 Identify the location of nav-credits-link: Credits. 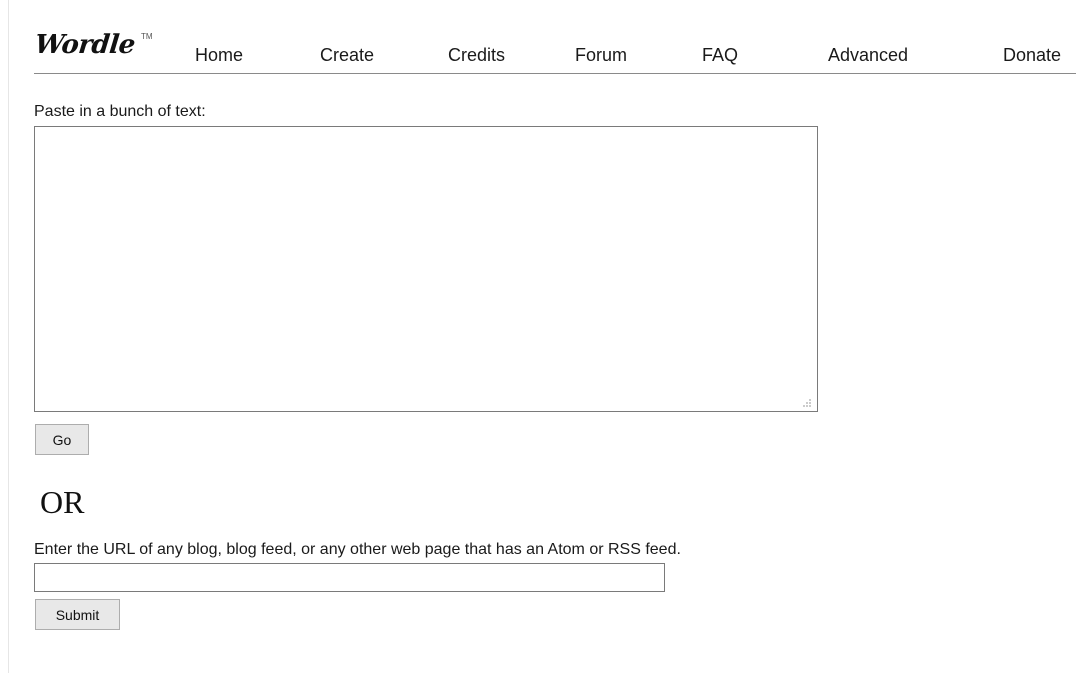
(476, 55).